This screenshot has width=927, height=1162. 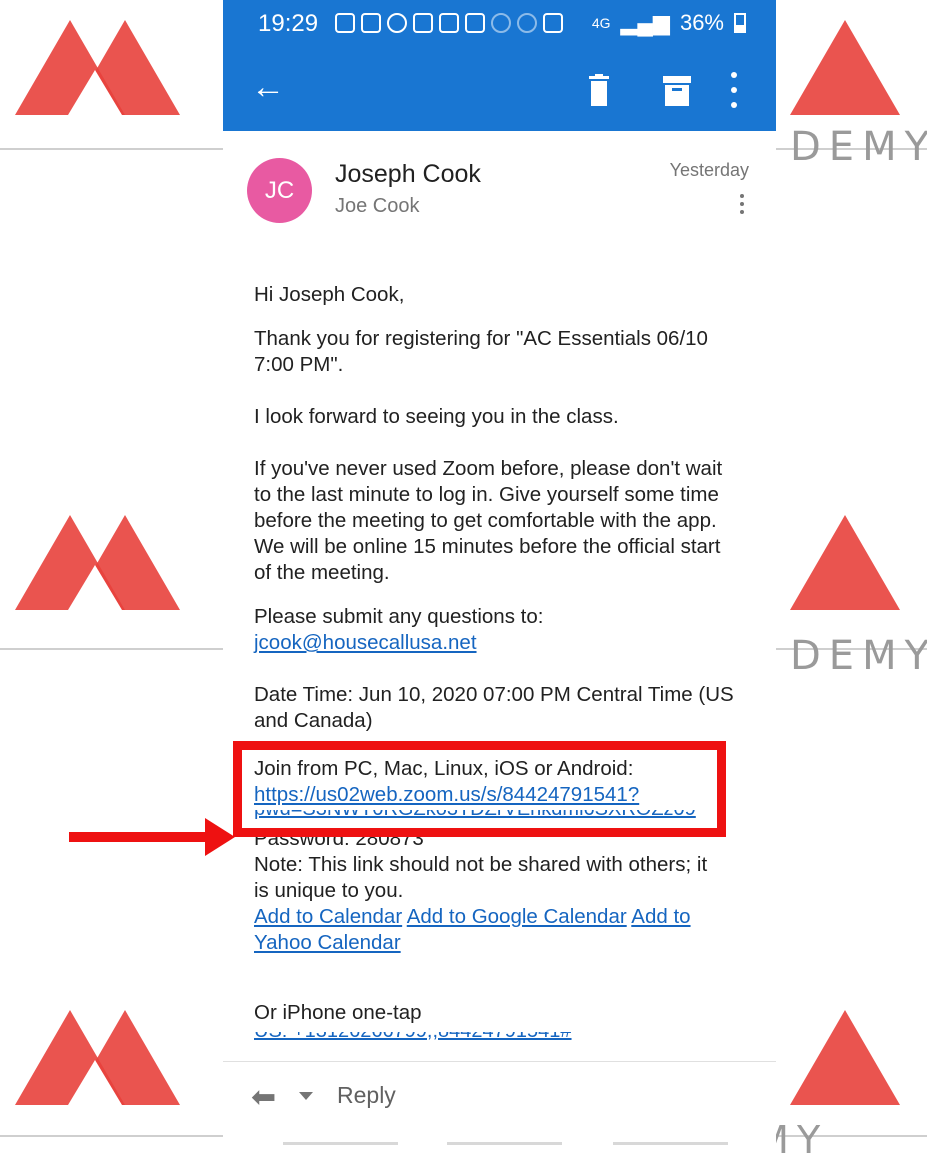 I want to click on message-more-icon, so click(x=742, y=204).